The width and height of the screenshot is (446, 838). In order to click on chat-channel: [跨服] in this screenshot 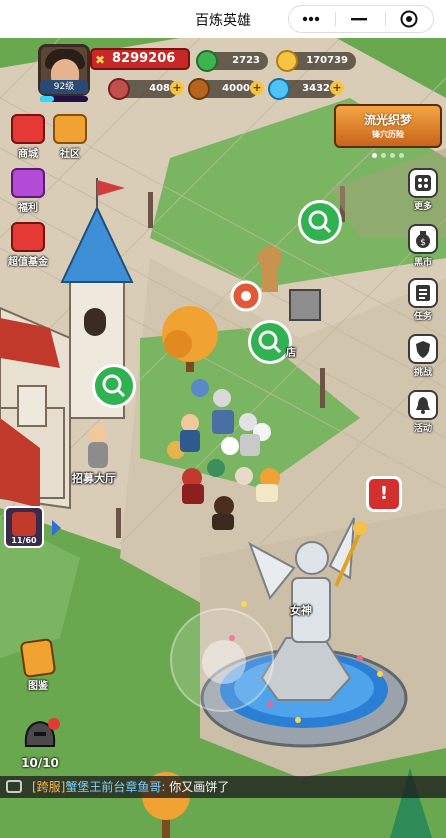, I will do `click(49, 787)`.